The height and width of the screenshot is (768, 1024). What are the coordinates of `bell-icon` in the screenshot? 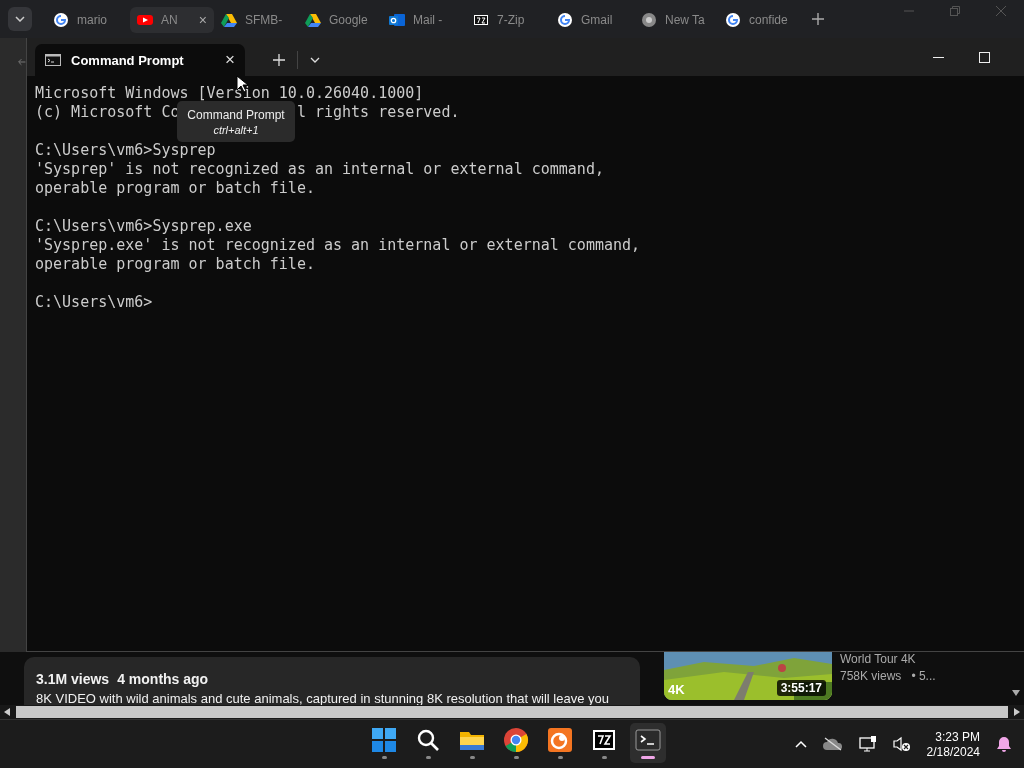 It's located at (1004, 744).